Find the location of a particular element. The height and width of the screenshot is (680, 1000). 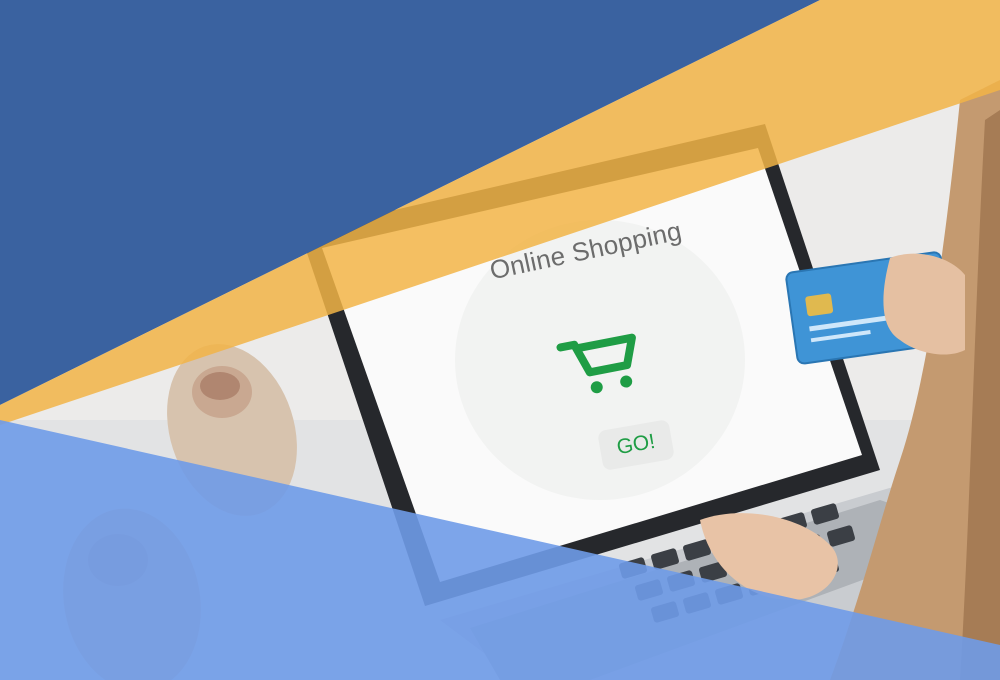

go-button: GO! is located at coordinates (636, 445).